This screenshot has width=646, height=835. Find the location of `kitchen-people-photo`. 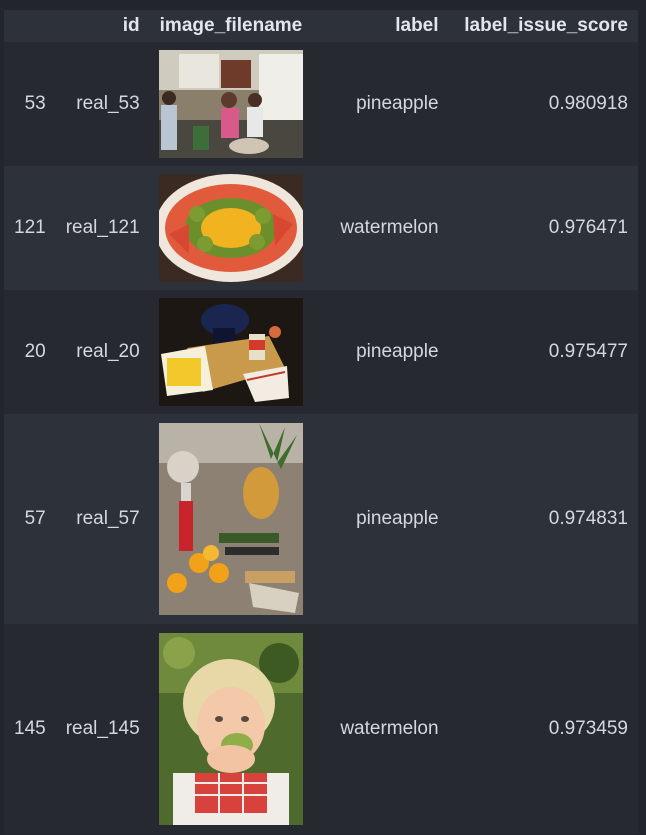

kitchen-people-photo is located at coordinates (230, 104).